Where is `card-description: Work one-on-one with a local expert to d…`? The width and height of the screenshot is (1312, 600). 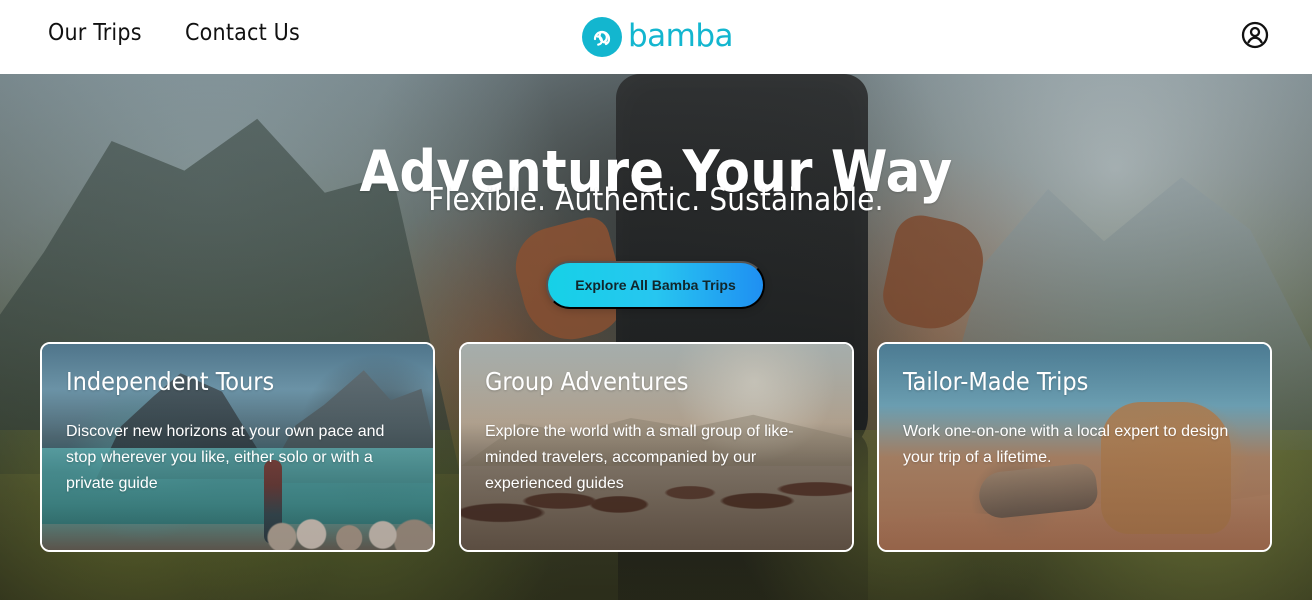
card-description: Work one-on-one with a local expert to d… is located at coordinates (1066, 445).